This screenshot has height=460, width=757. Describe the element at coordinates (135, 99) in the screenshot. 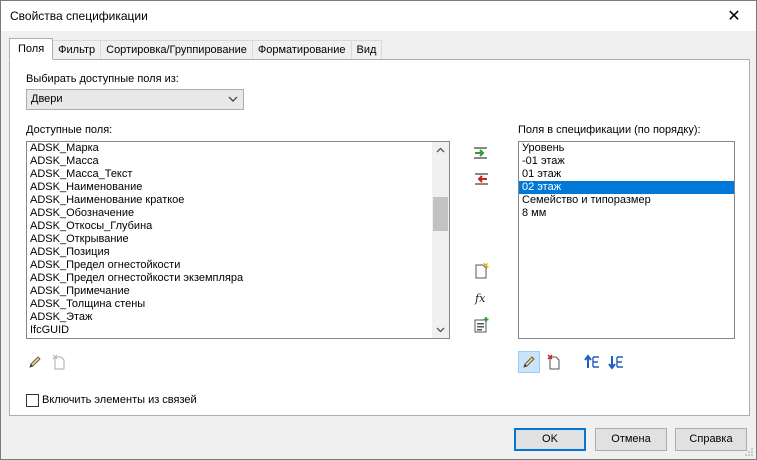

I see `category-select: Двери` at that location.